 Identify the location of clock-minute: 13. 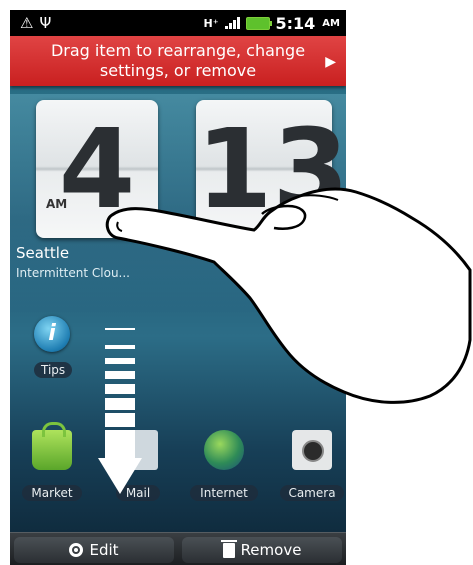
(271, 169).